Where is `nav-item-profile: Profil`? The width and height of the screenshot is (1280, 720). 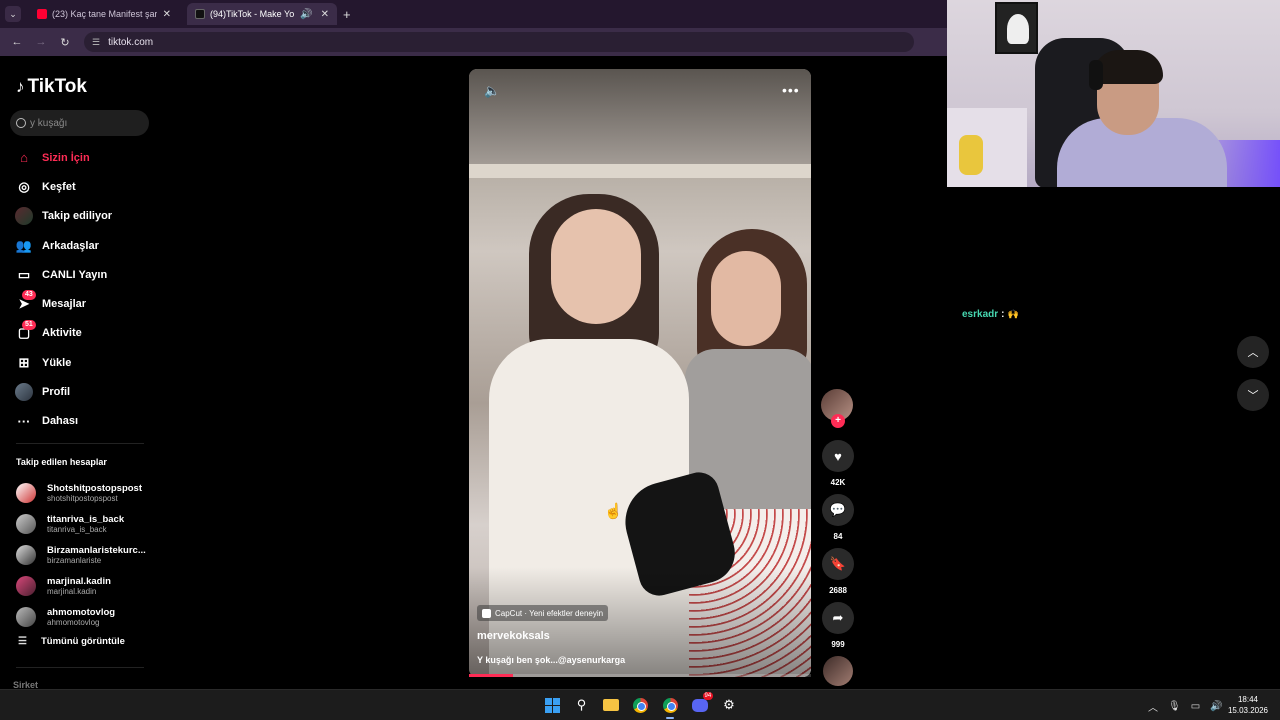 nav-item-profile: Profil is located at coordinates (80, 391).